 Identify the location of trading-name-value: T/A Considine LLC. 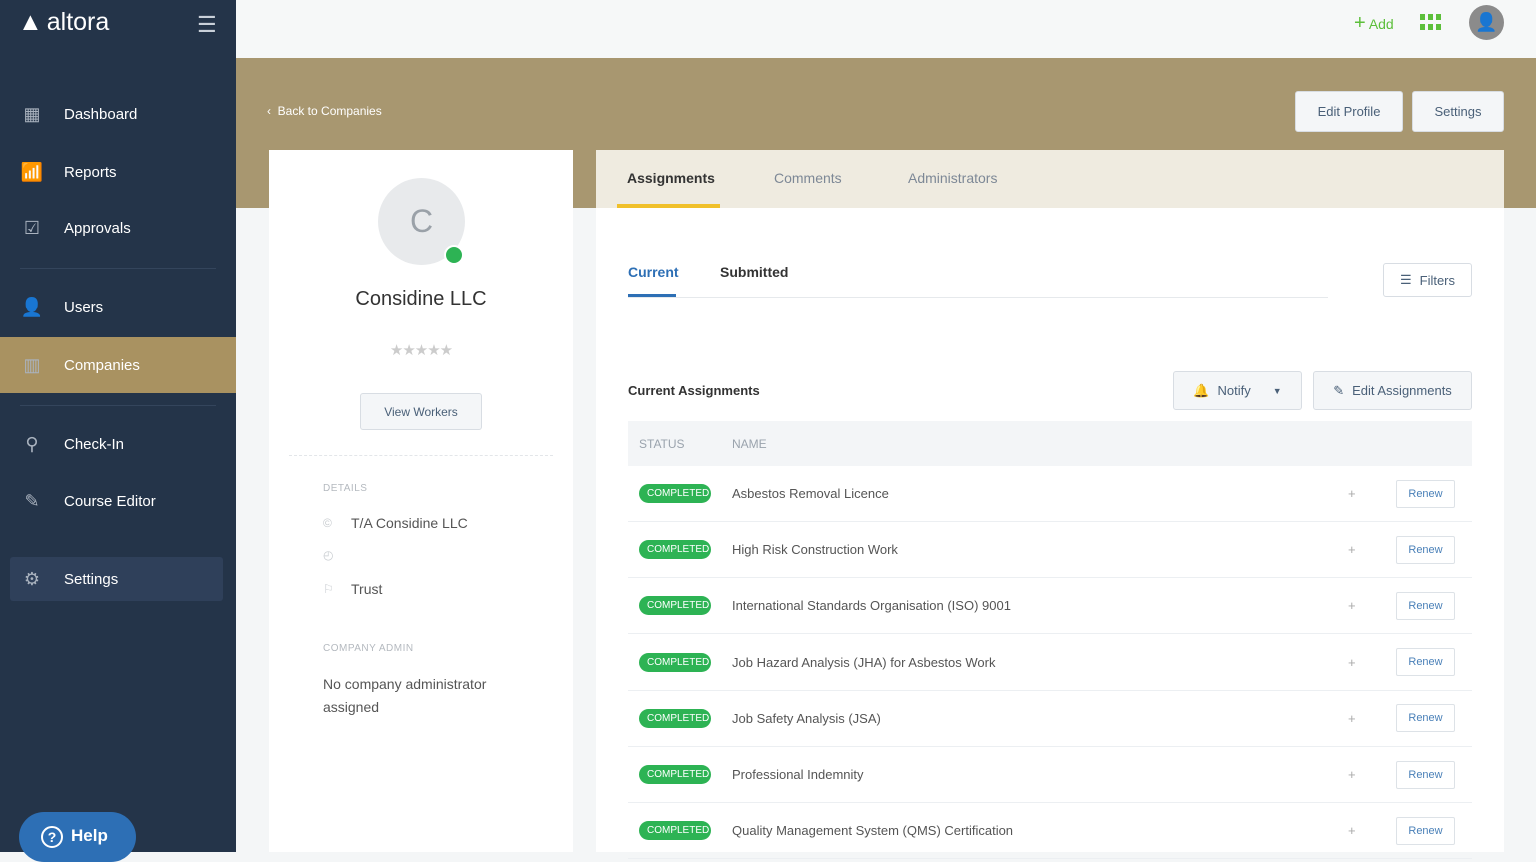
(409, 523).